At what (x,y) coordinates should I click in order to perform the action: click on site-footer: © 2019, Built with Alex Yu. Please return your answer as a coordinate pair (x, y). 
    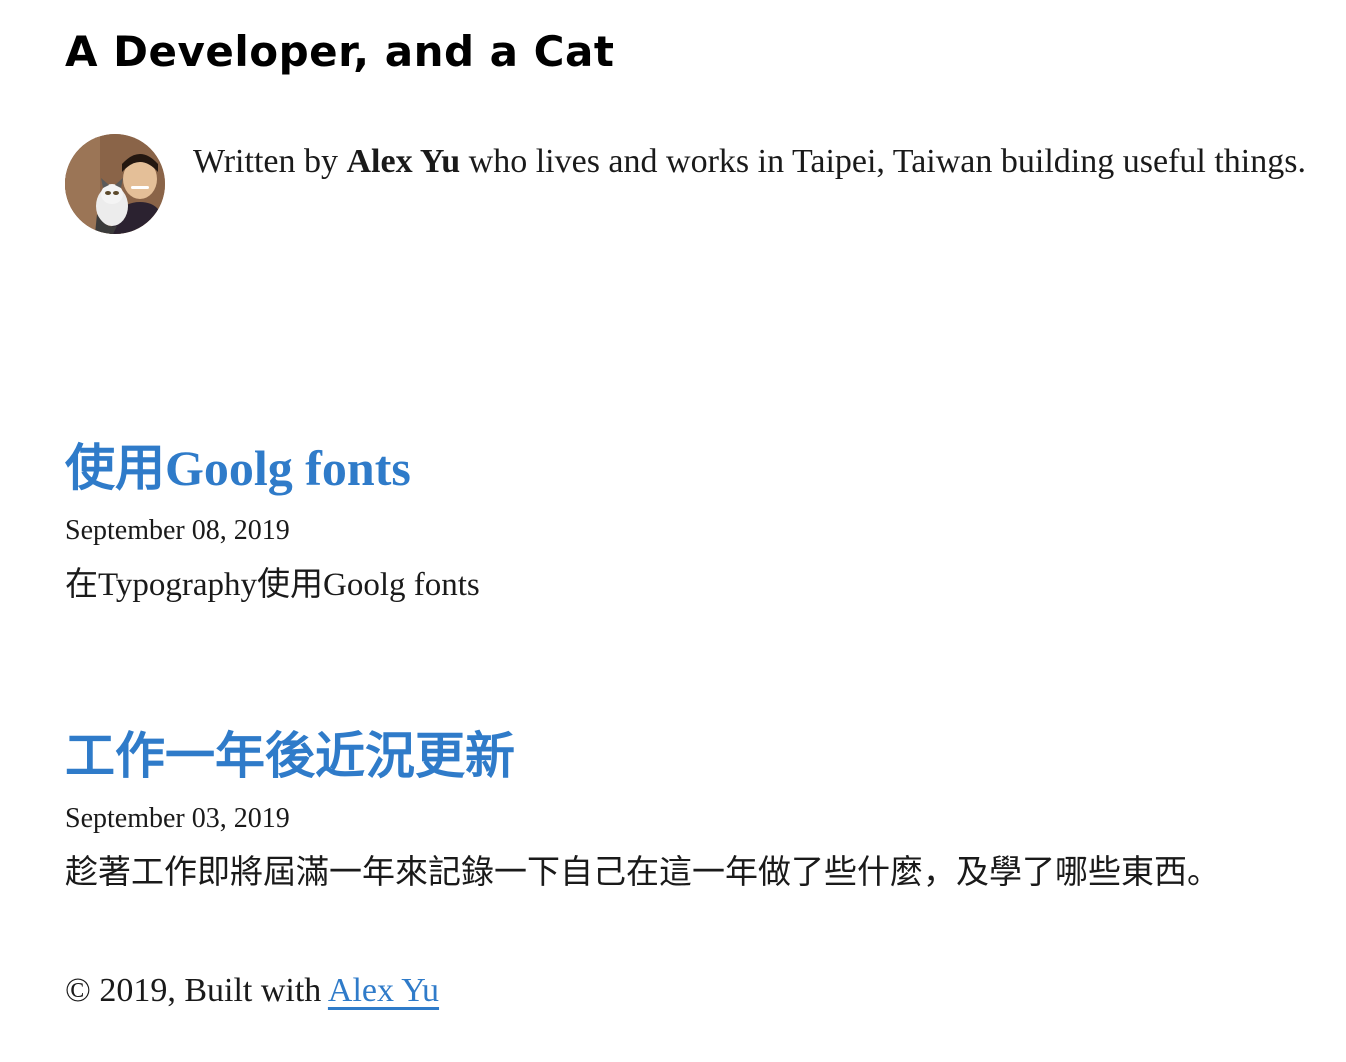
    Looking at the image, I should click on (252, 991).